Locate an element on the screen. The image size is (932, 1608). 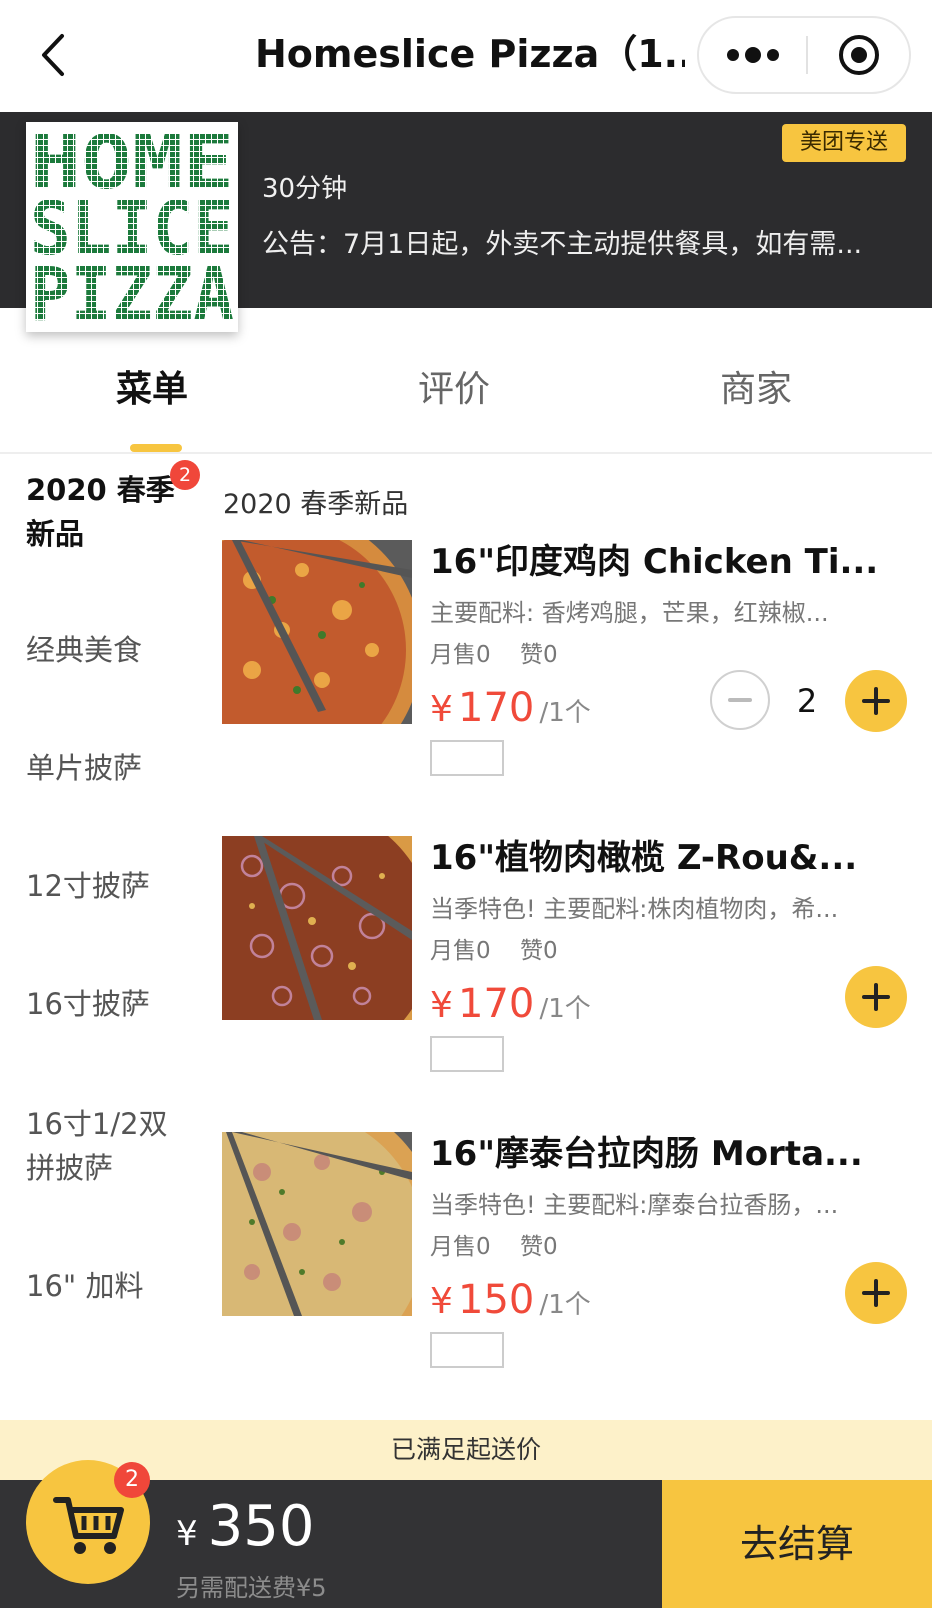
more-button is located at coordinates (752, 55).